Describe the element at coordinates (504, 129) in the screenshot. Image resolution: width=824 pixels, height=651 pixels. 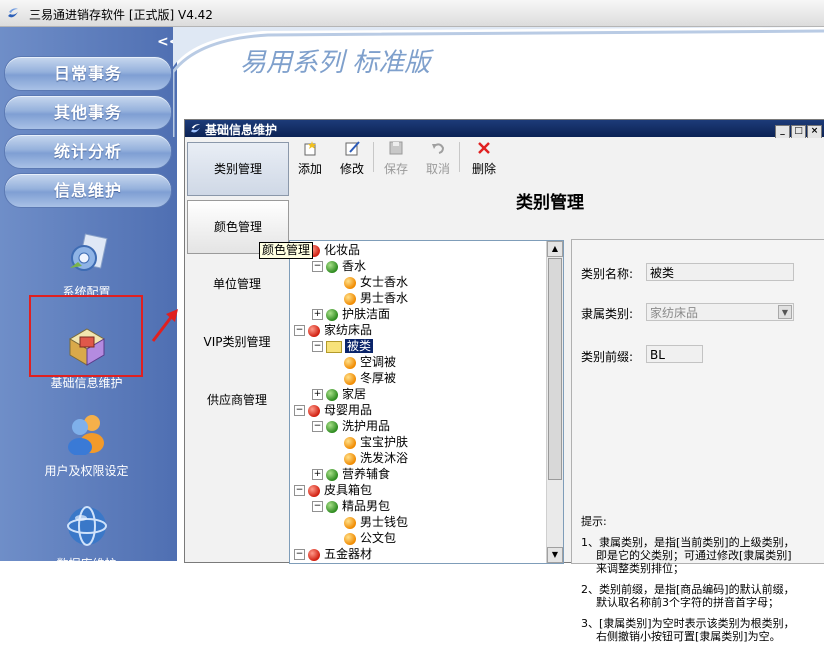
I see `child-window-title-bar: 基础信息维护 _ □ ×` at that location.